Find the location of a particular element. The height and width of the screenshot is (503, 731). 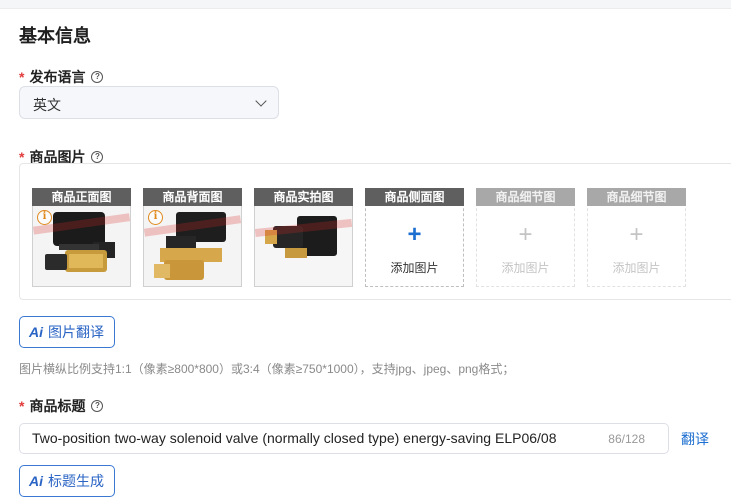

image-slot-detail-1: 商品细节图 + 添加图片 is located at coordinates (525, 237).